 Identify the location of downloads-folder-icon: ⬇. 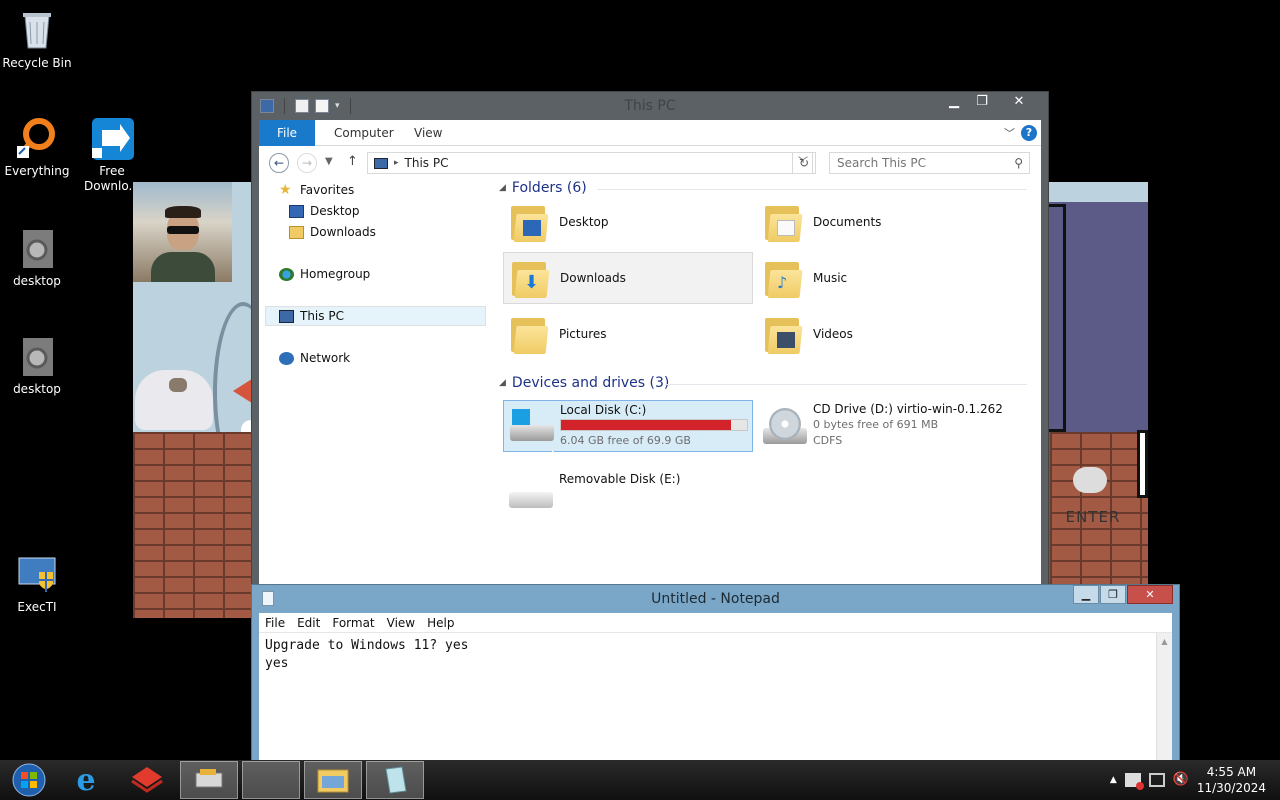
(530, 278).